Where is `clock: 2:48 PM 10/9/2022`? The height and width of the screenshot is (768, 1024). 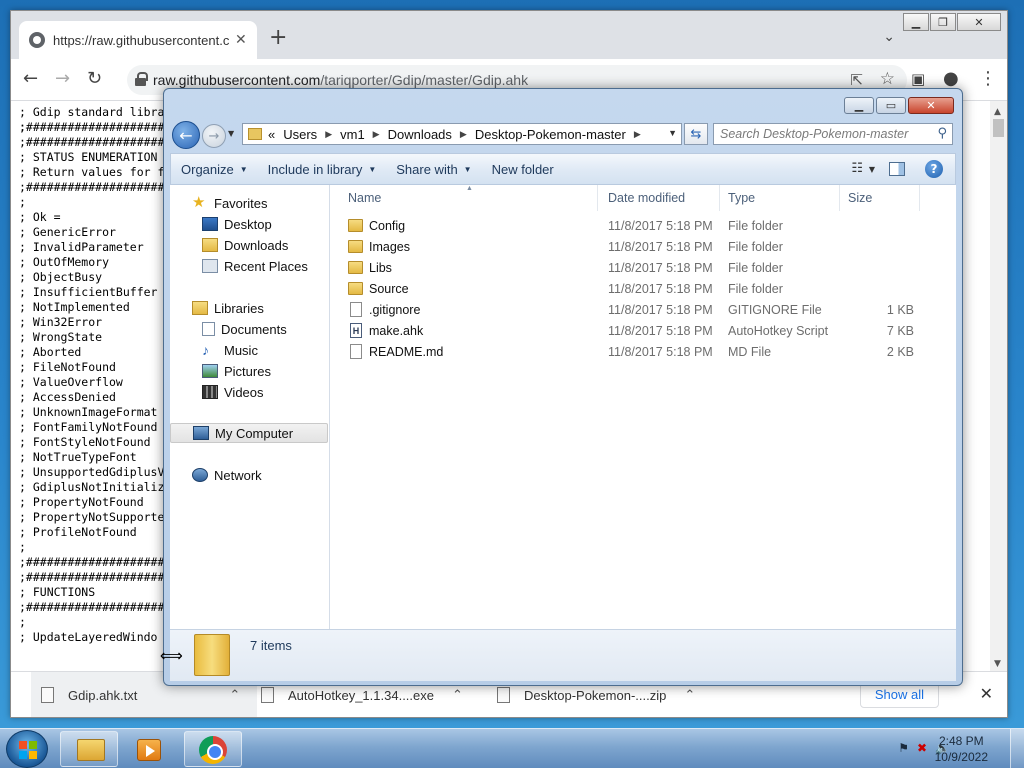 clock: 2:48 PM 10/9/2022 is located at coordinates (961, 749).